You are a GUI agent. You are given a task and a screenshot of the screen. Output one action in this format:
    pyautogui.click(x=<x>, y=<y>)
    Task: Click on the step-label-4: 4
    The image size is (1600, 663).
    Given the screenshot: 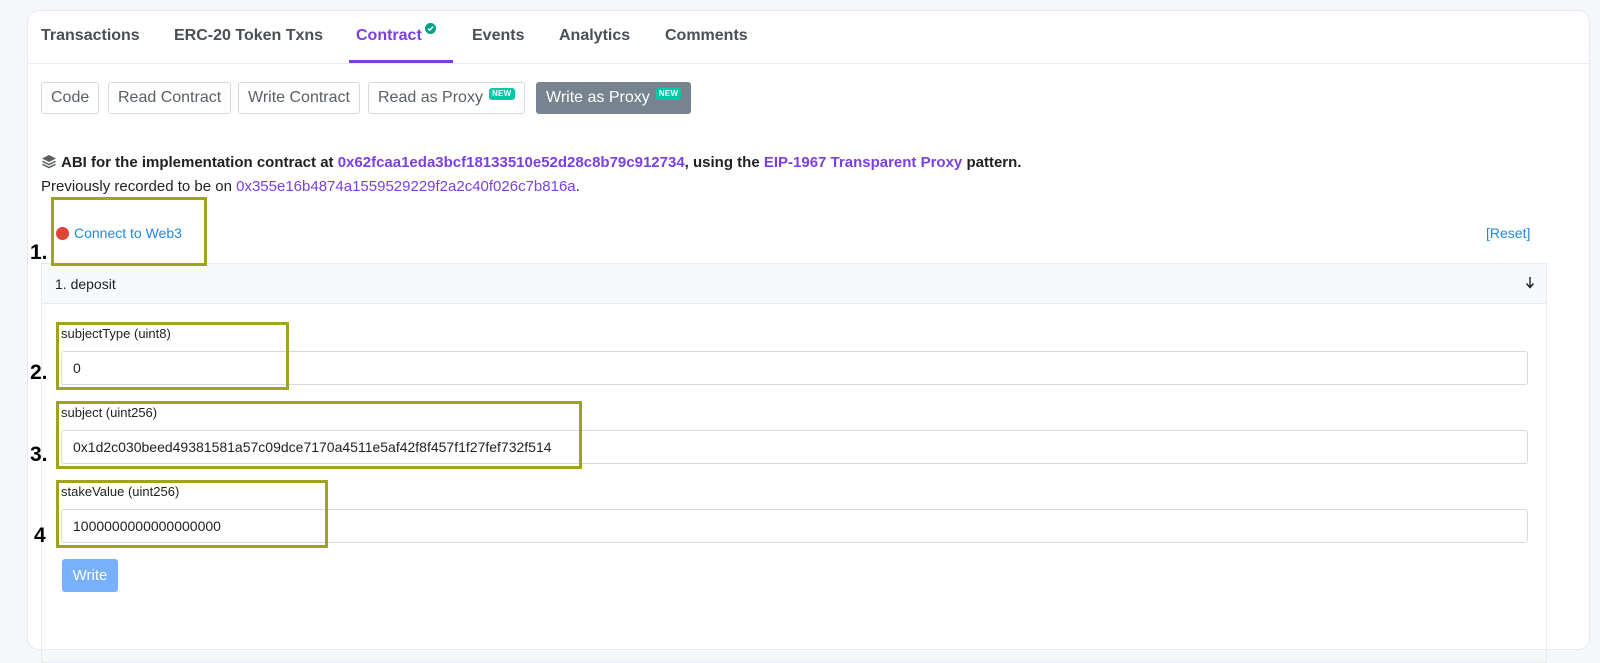 What is the action you would take?
    pyautogui.click(x=40, y=535)
    